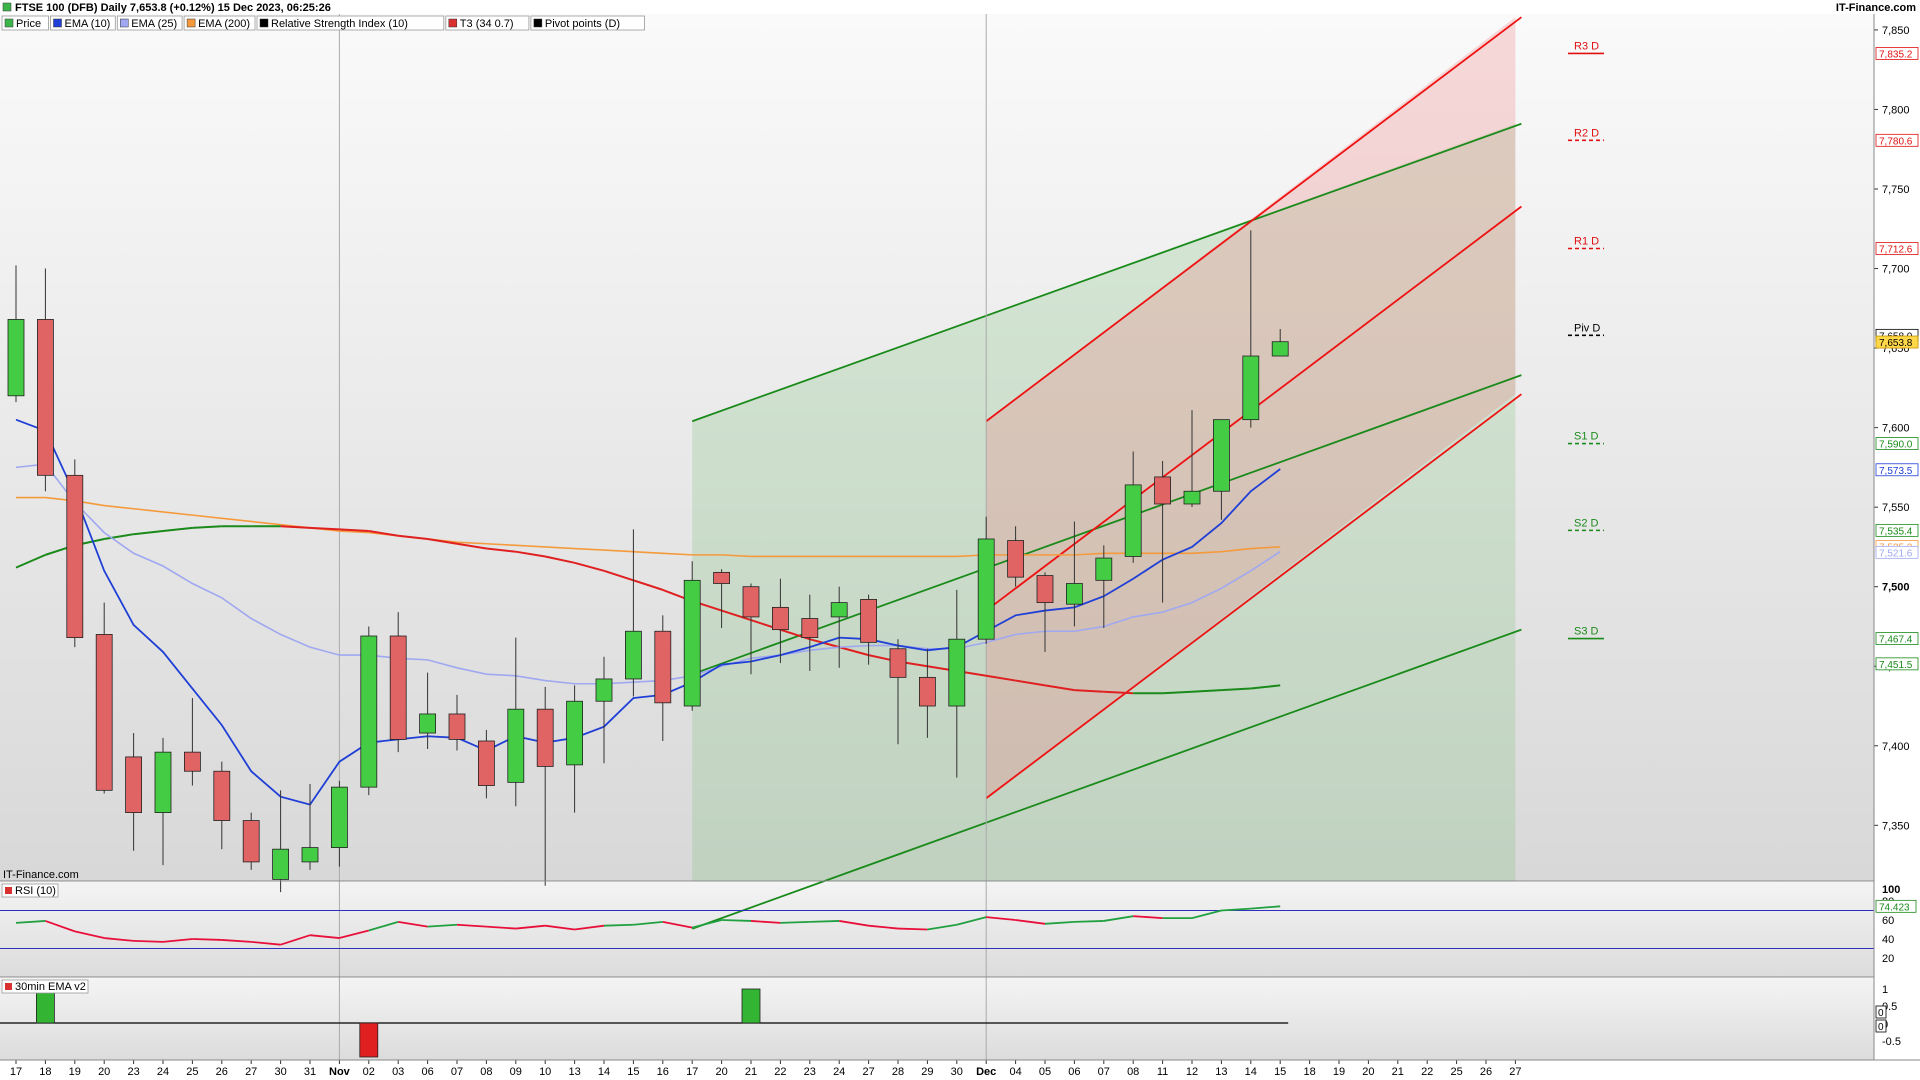 The image size is (1920, 1080). I want to click on rsi-badge: 74.423, so click(1894, 907).